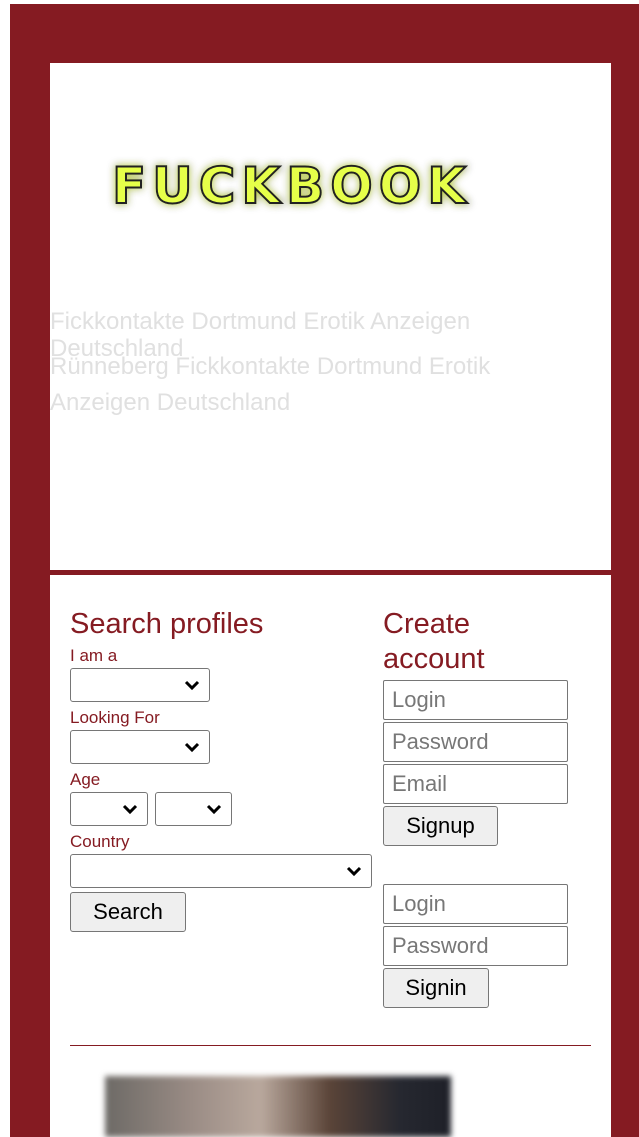 The image size is (639, 1137). I want to click on country-select, so click(221, 871).